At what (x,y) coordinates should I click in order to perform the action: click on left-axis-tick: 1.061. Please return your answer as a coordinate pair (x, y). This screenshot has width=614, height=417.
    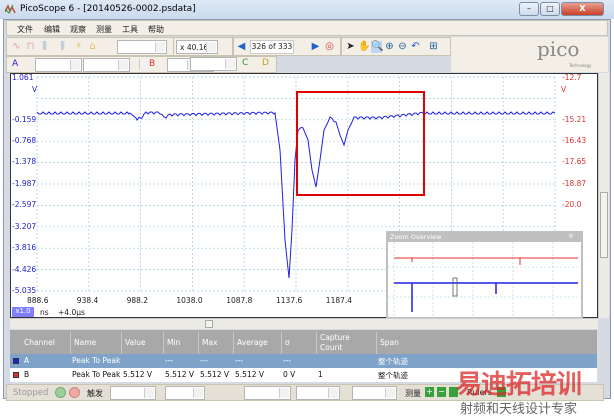
    Looking at the image, I should click on (23, 77).